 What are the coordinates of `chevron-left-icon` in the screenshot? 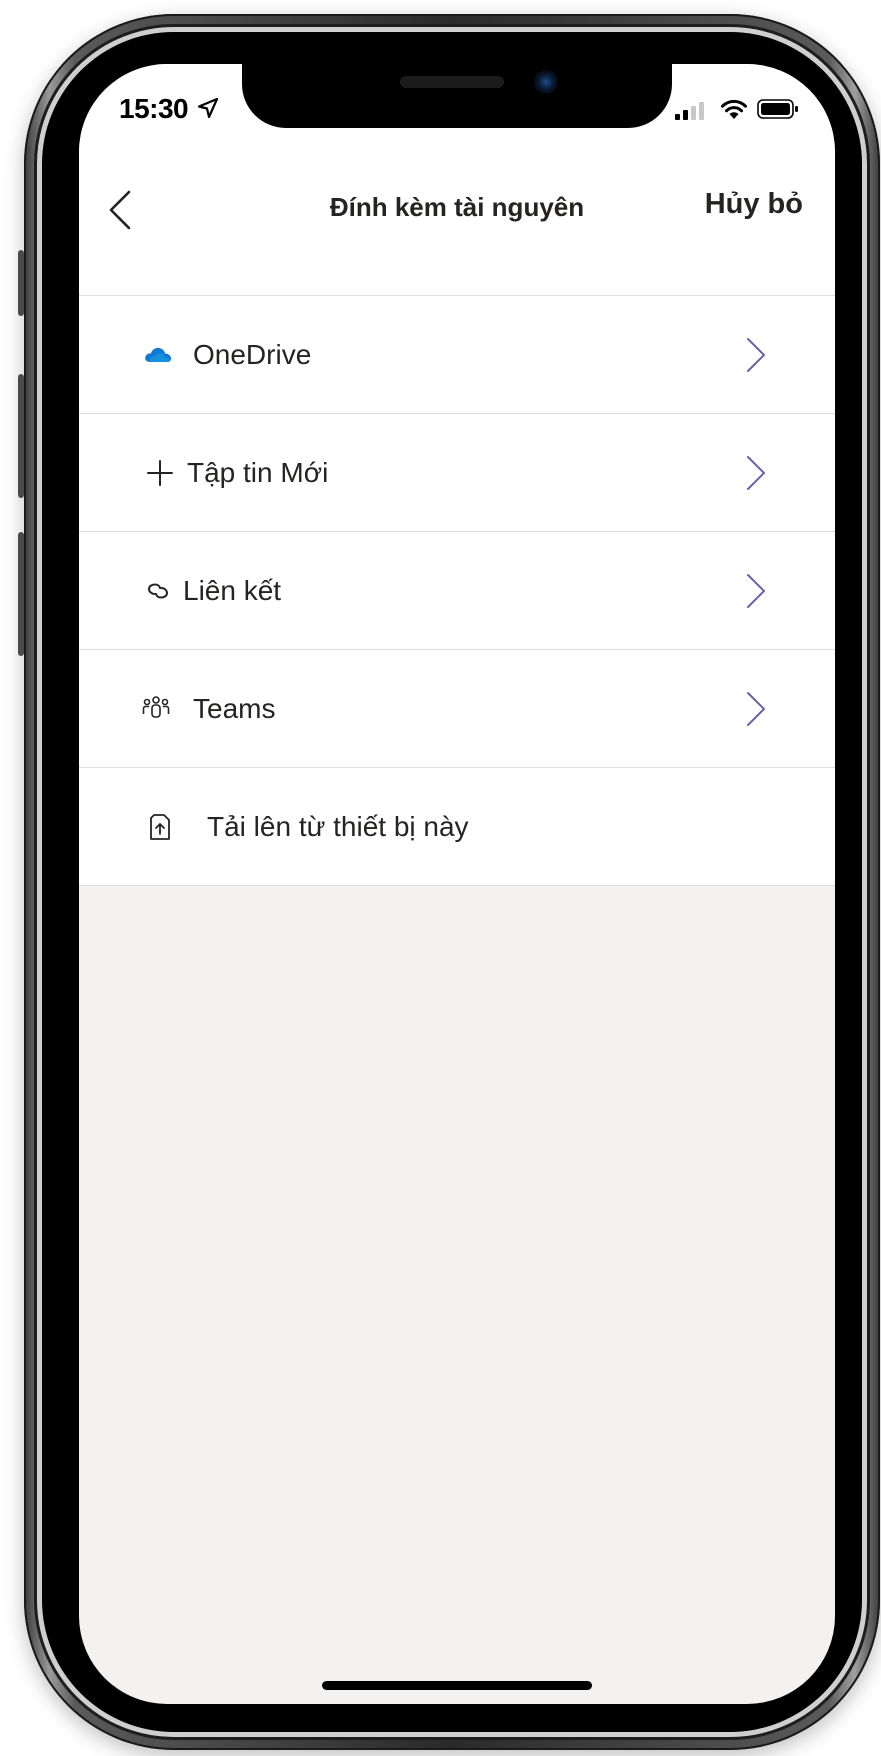 It's located at (120, 210).